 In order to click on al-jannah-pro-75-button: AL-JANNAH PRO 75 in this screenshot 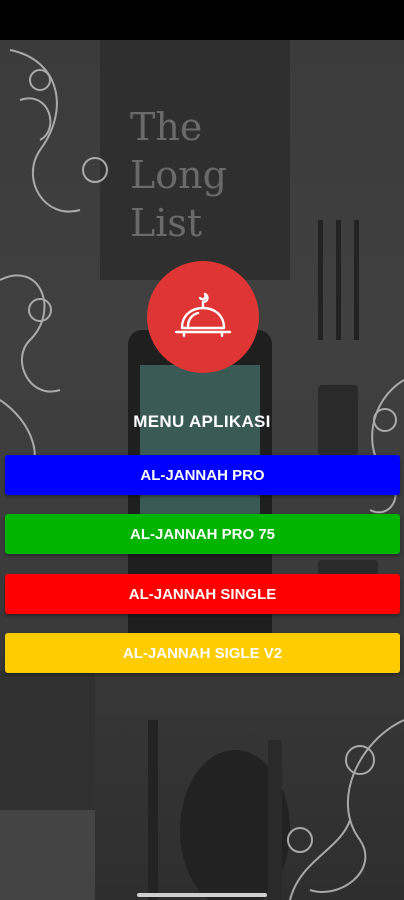, I will do `click(202, 534)`.